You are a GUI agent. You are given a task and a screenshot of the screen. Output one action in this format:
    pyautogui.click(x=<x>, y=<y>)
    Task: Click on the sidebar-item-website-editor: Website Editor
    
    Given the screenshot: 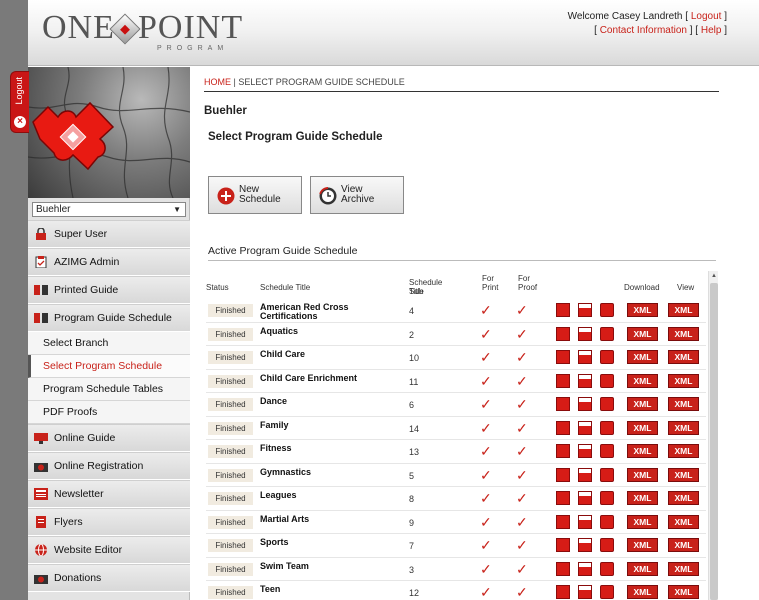 What is the action you would take?
    pyautogui.click(x=109, y=550)
    